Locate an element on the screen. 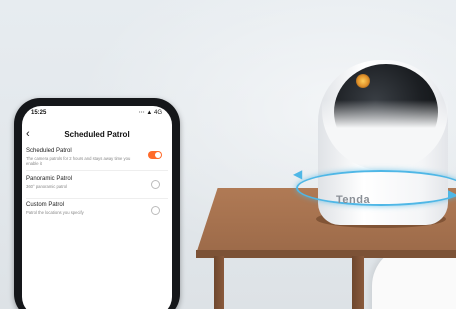 The width and height of the screenshot is (456, 309). camera-lens is located at coordinates (363, 81).